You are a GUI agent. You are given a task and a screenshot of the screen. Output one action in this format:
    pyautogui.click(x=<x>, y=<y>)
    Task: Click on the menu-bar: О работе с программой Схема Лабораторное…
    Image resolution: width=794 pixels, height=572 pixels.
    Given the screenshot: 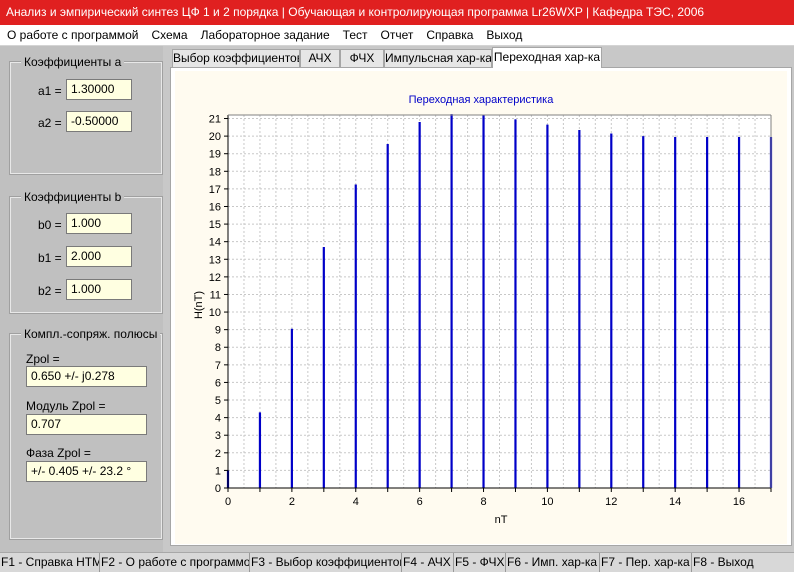 What is the action you would take?
    pyautogui.click(x=397, y=35)
    